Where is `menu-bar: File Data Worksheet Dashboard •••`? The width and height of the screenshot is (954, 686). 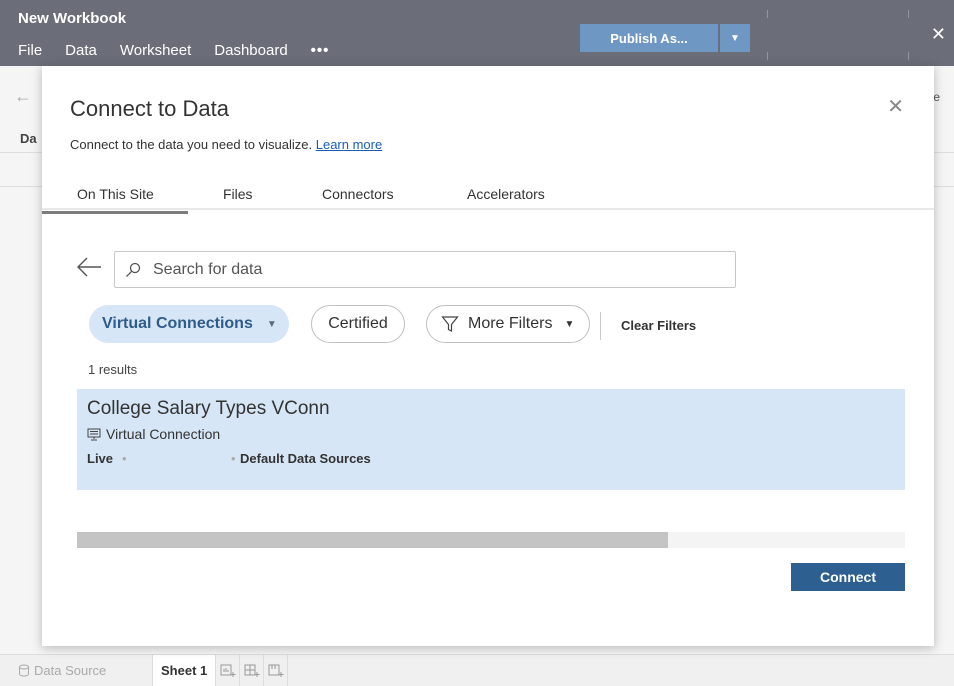 menu-bar: File Data Worksheet Dashboard ••• is located at coordinates (185, 50).